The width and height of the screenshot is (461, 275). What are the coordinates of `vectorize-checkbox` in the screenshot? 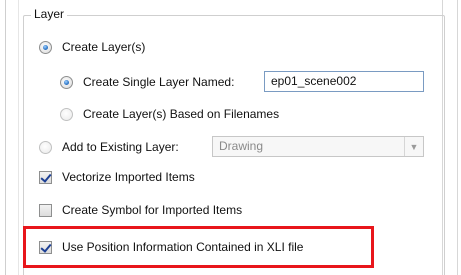 It's located at (45, 177).